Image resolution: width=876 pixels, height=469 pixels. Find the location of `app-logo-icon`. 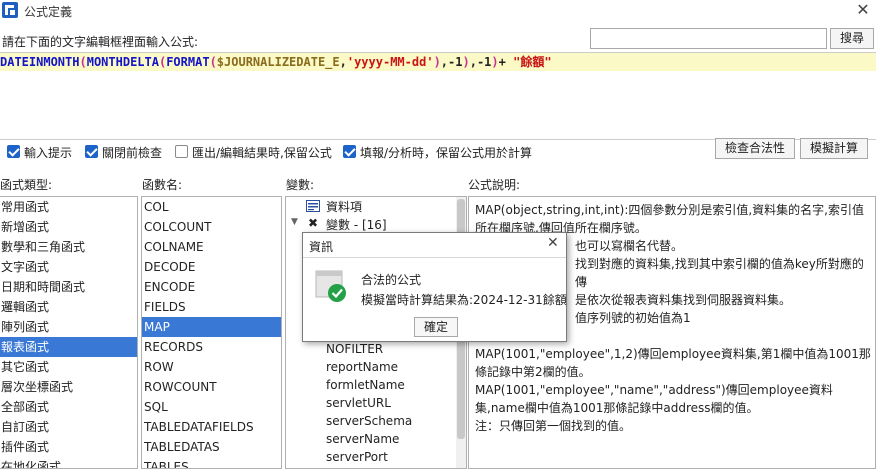

app-logo-icon is located at coordinates (10, 10).